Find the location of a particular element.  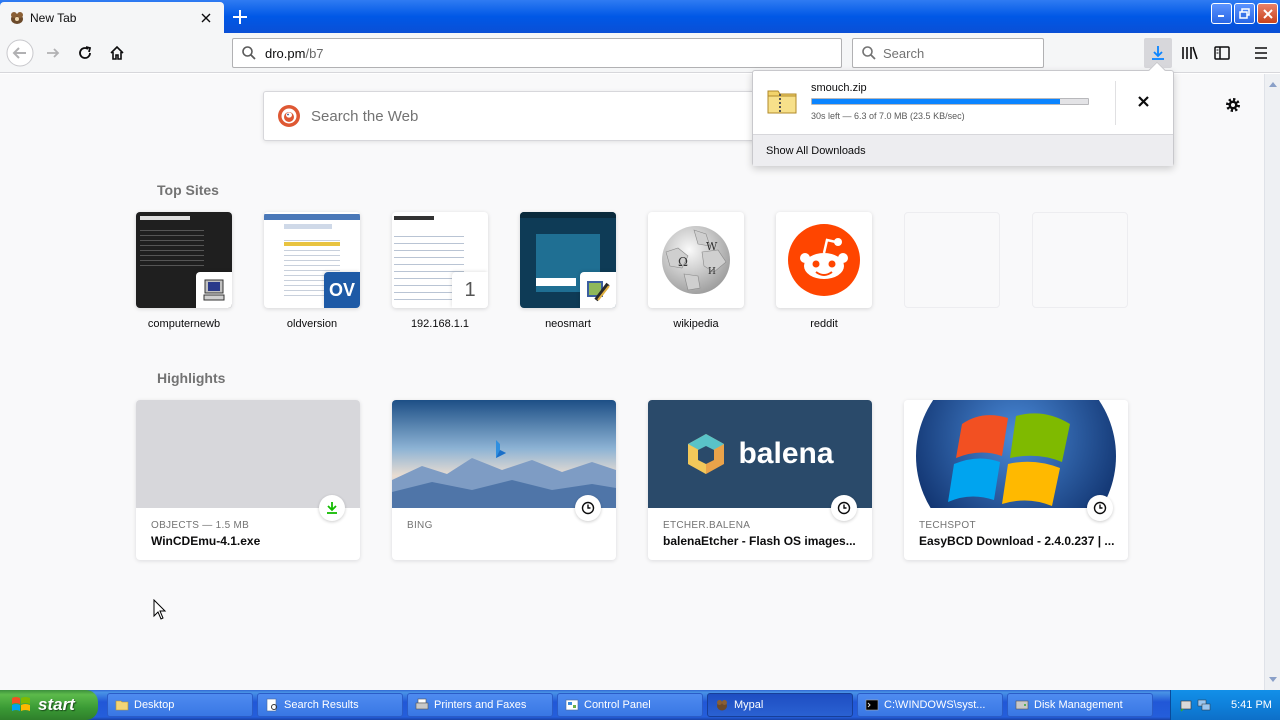

top-site-router: 1 192.168.1.1 is located at coordinates (440, 271).